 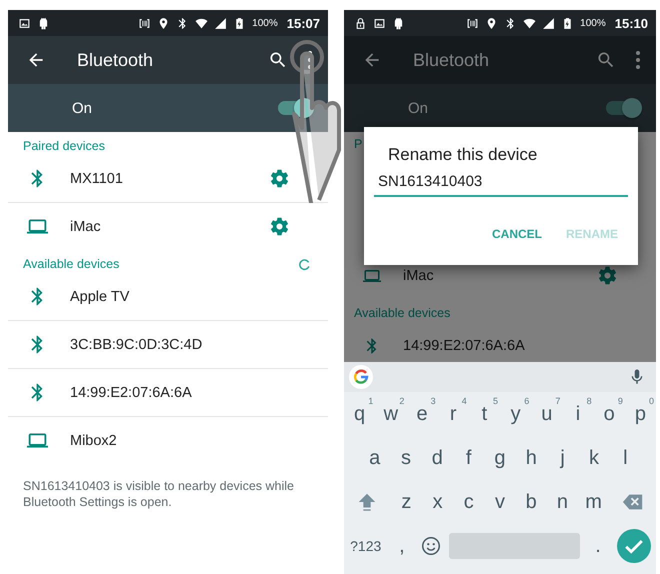 What do you see at coordinates (468, 502) in the screenshot?
I see `key: c` at bounding box center [468, 502].